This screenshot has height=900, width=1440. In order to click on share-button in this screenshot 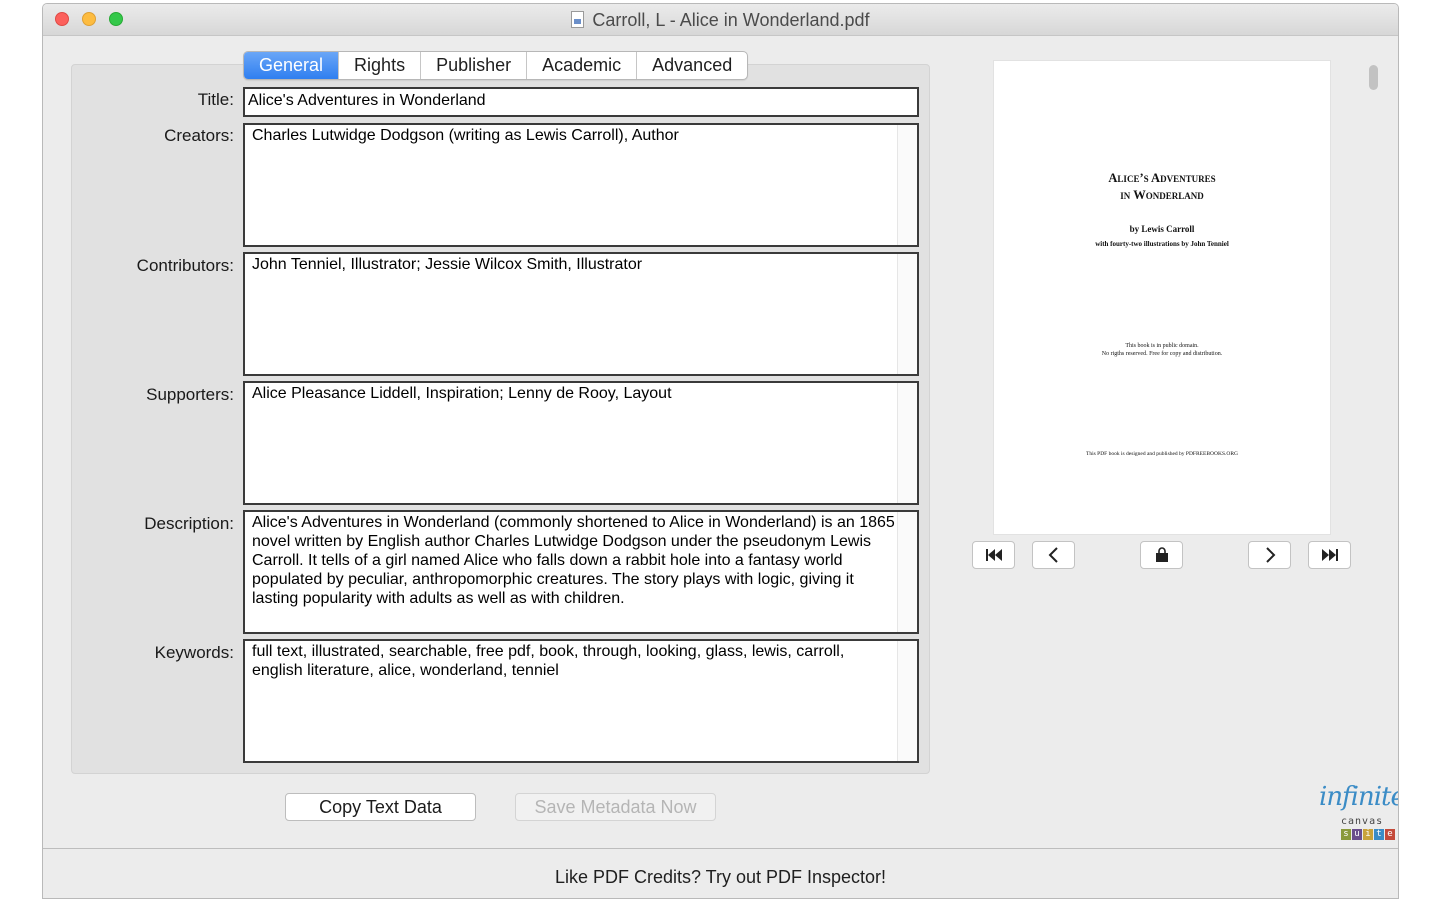, I will do `click(1161, 555)`.